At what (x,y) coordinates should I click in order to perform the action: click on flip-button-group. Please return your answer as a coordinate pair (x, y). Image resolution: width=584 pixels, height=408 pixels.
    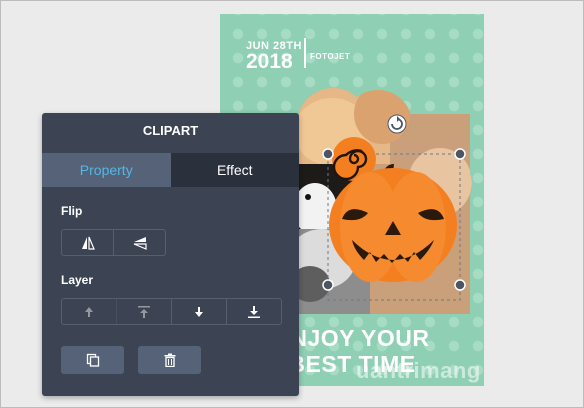
    Looking at the image, I should click on (113, 242).